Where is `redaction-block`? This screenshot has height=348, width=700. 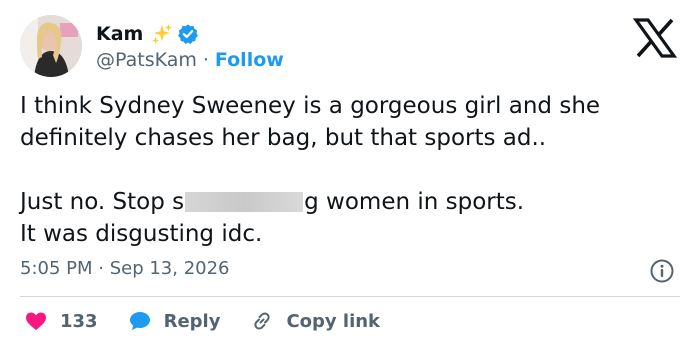 redaction-block is located at coordinates (244, 202).